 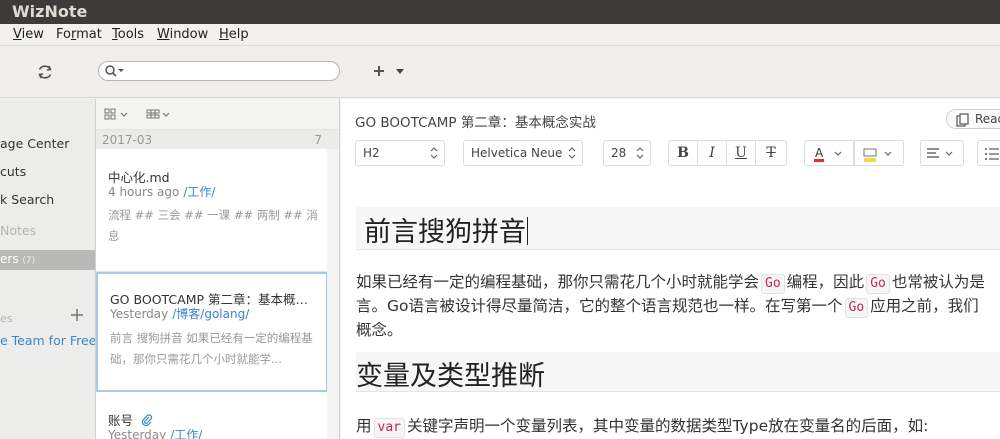 What do you see at coordinates (234, 34) in the screenshot?
I see `menu-help: Help` at bounding box center [234, 34].